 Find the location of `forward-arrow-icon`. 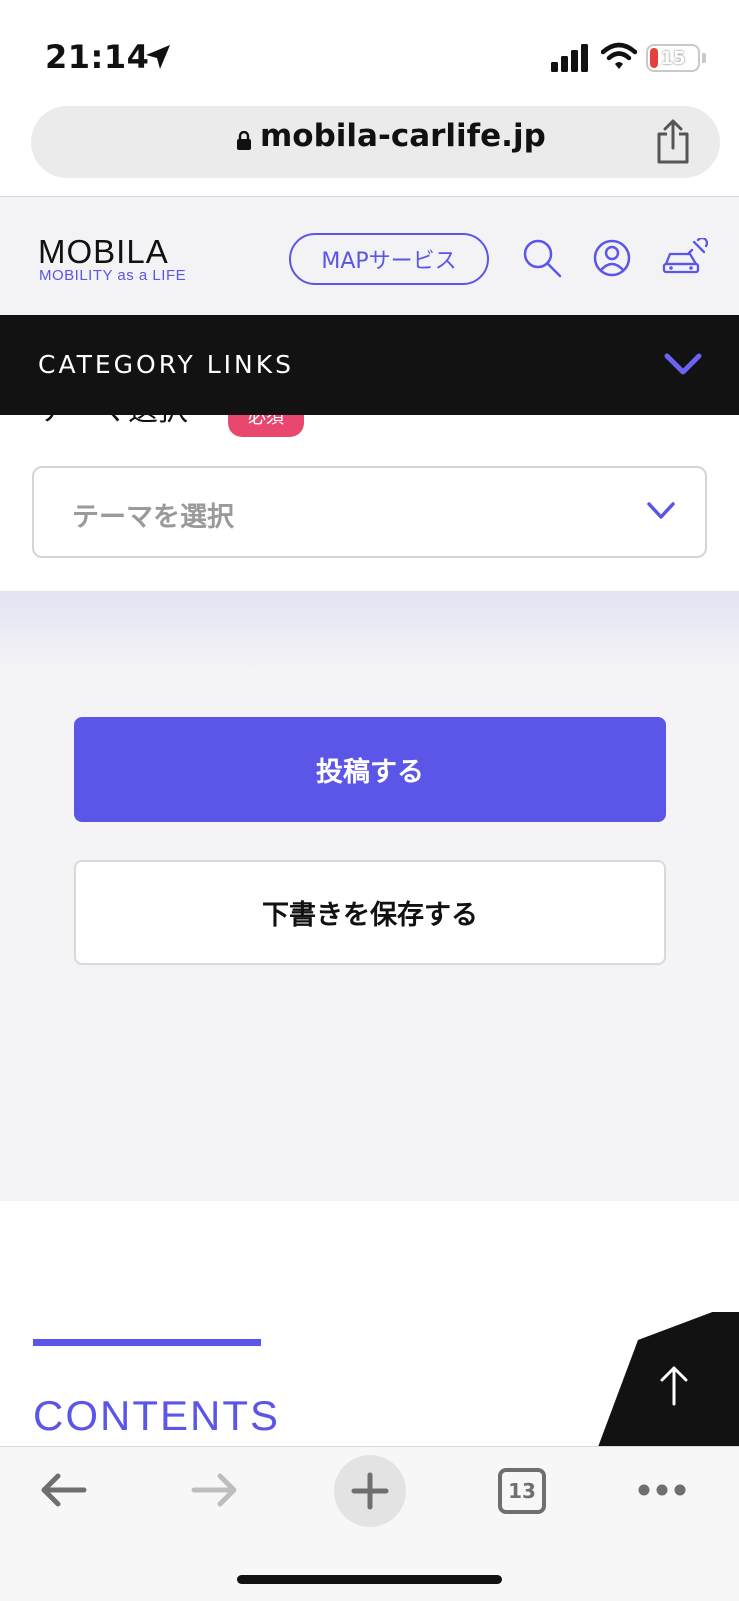

forward-arrow-icon is located at coordinates (215, 1490).